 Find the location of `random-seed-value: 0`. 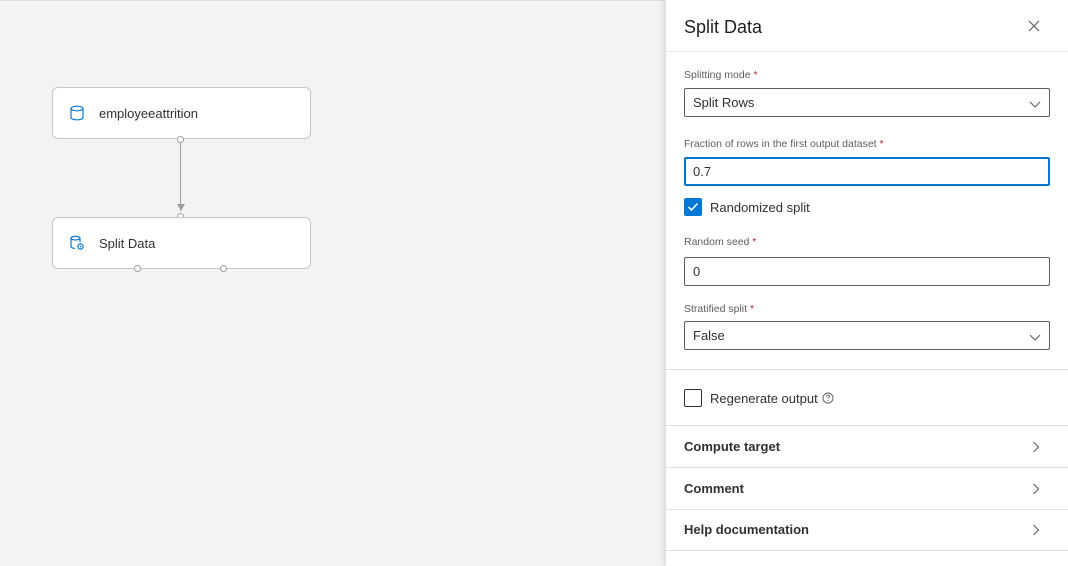

random-seed-value: 0 is located at coordinates (697, 271).